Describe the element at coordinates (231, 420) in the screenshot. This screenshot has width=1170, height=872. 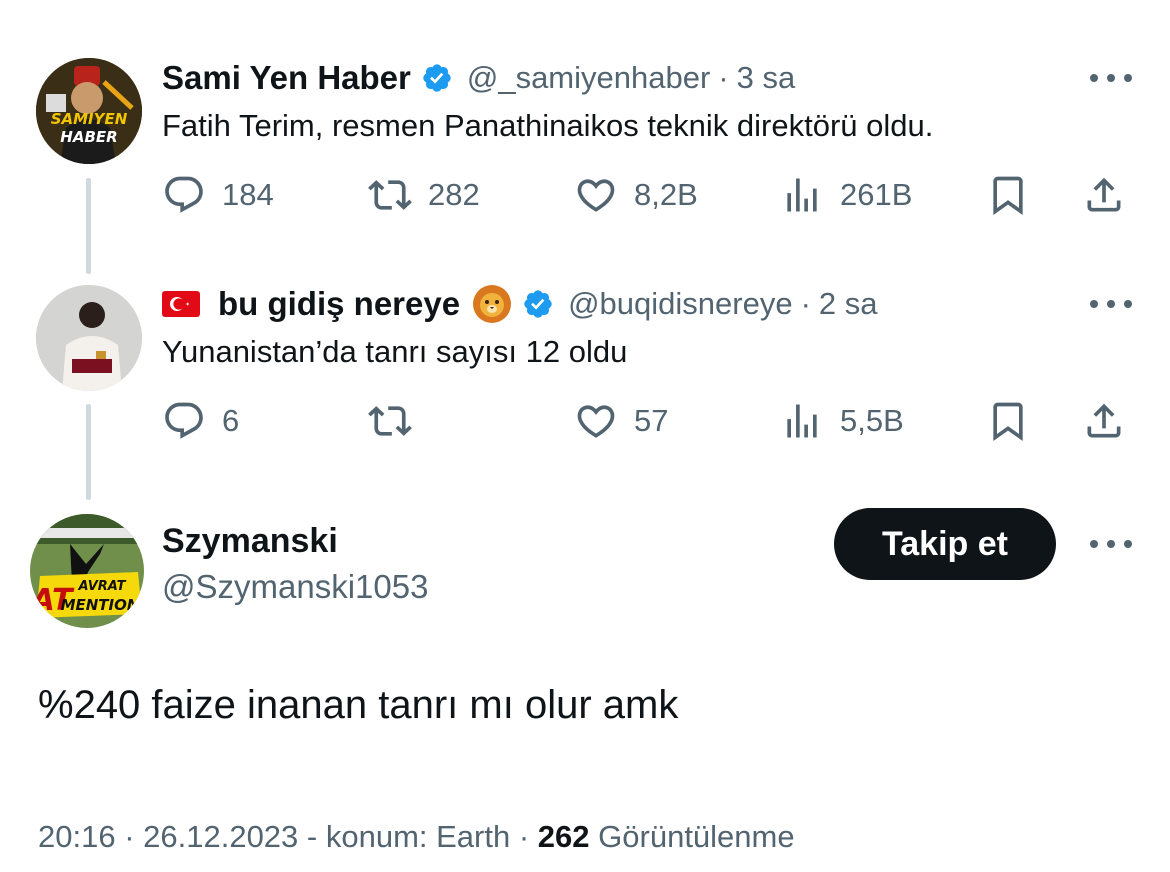
I see `reply-count: 6` at that location.